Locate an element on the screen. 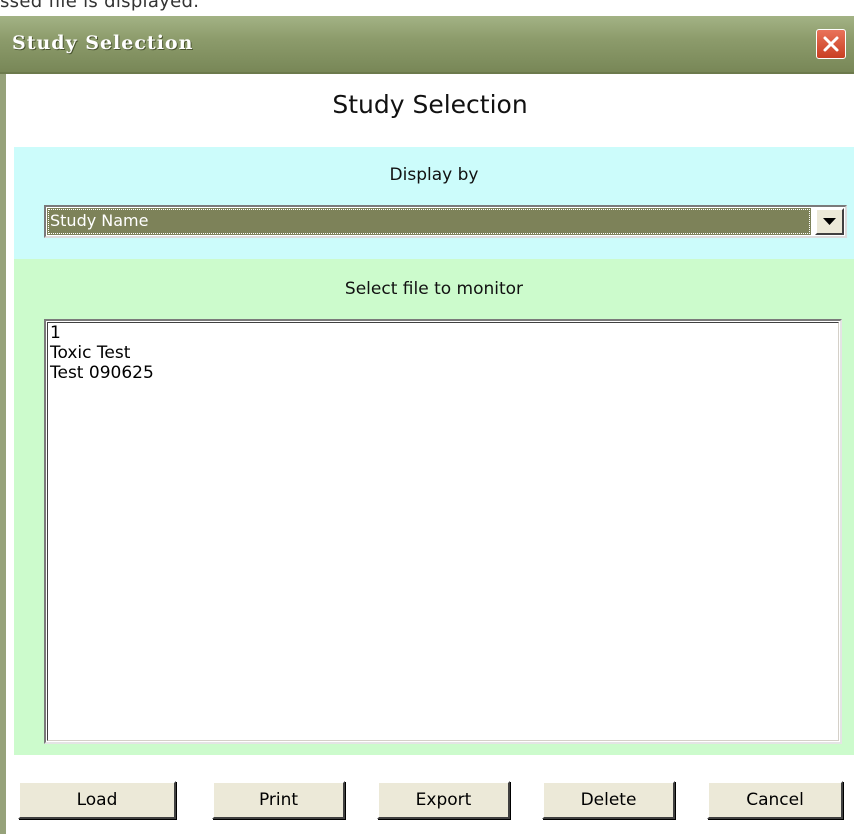  dropdown-arrow-button is located at coordinates (829, 221).